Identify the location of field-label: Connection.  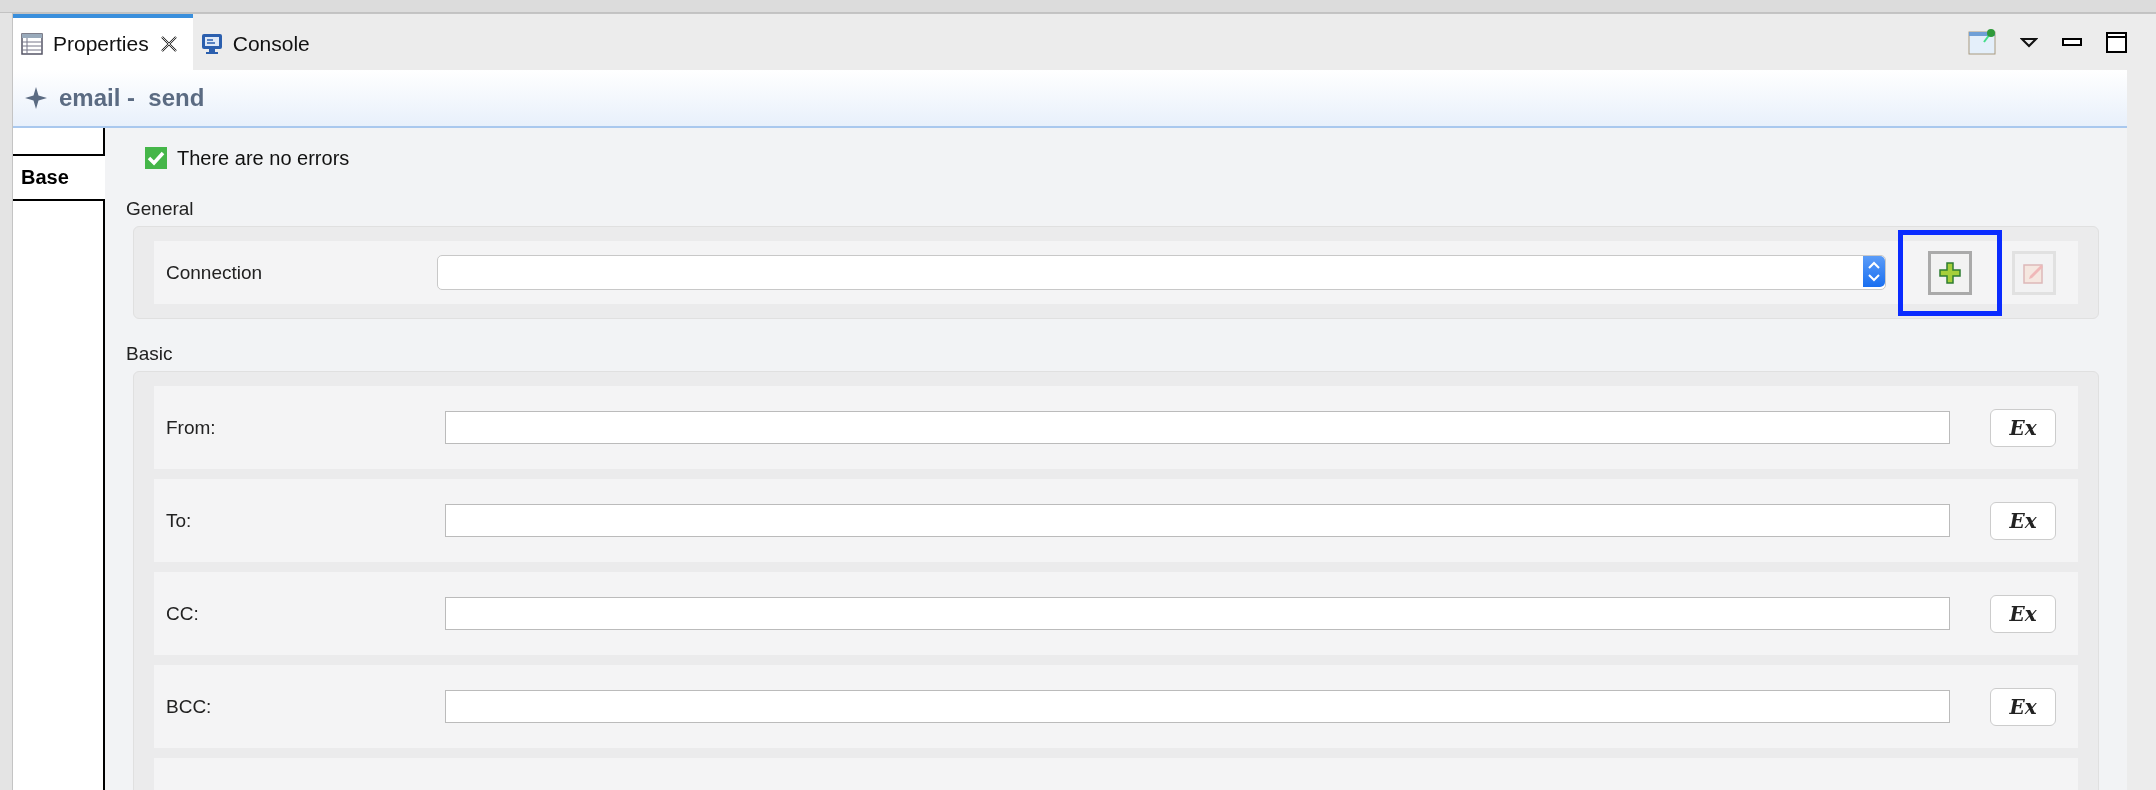
(215, 272).